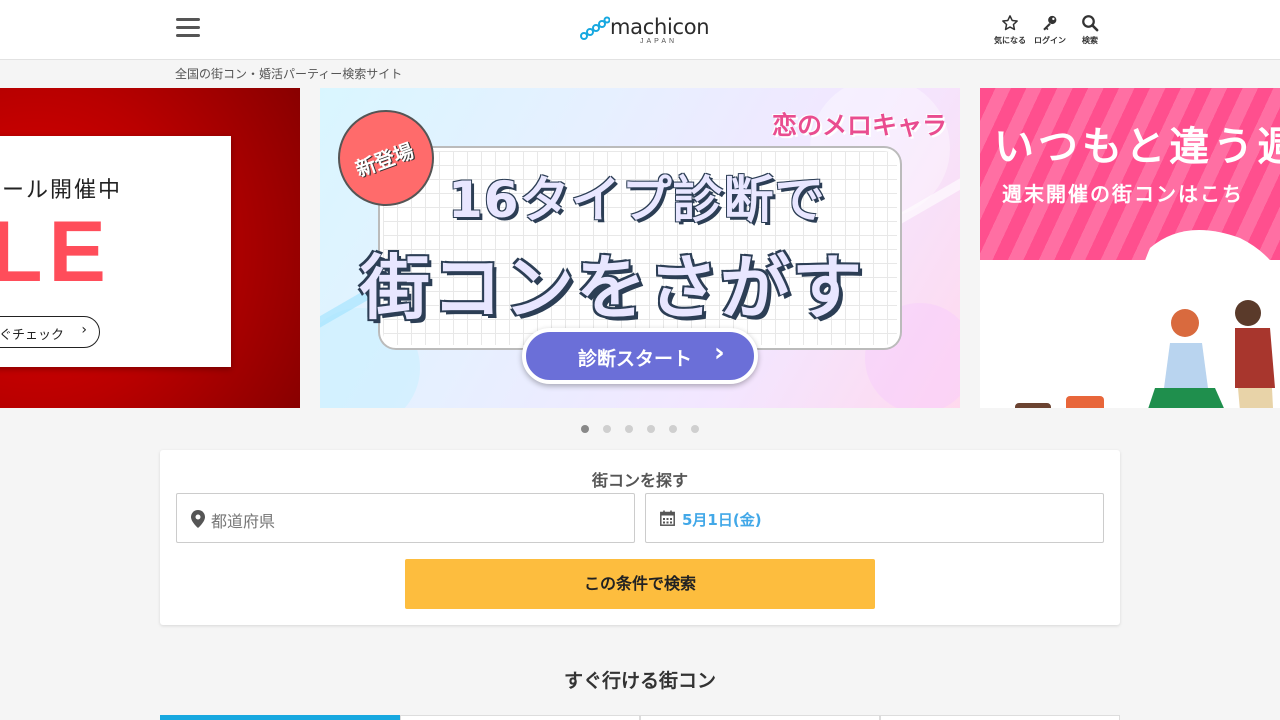 Image resolution: width=1280 pixels, height=720 pixels. I want to click on sale-check-button: ぐチェック ›, so click(50, 332).